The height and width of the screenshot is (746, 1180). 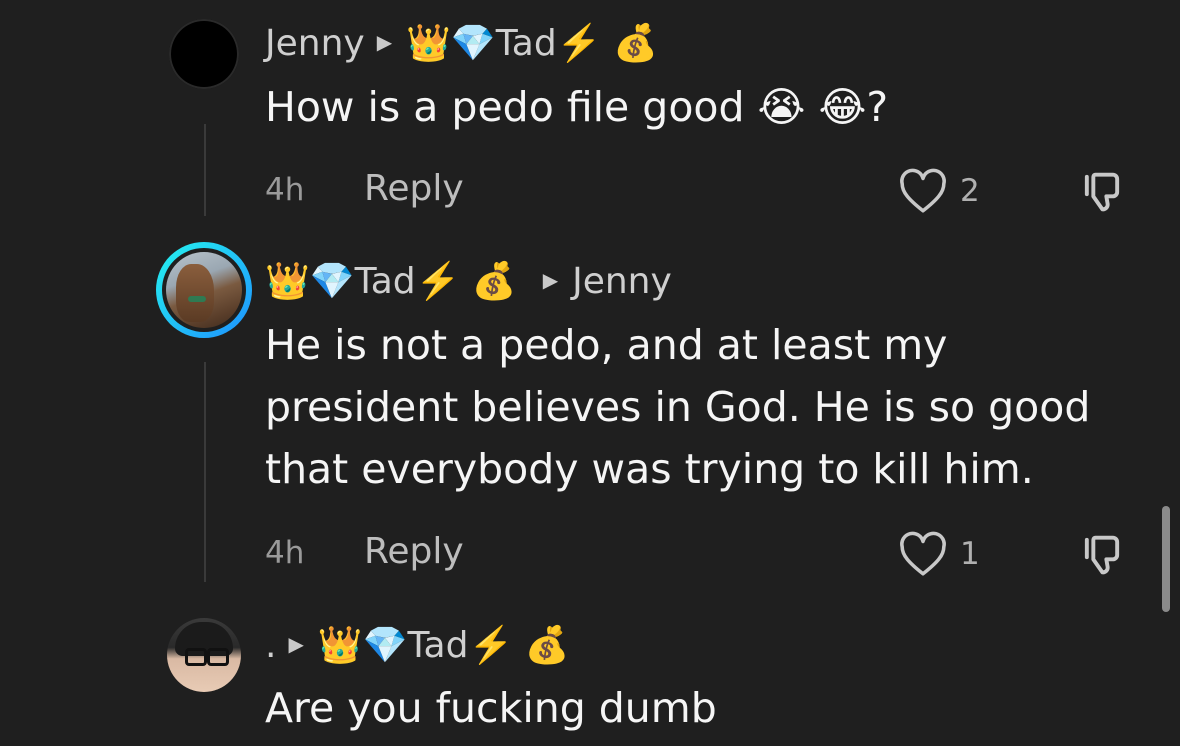 What do you see at coordinates (315, 43) in the screenshot?
I see `username: Jenny` at bounding box center [315, 43].